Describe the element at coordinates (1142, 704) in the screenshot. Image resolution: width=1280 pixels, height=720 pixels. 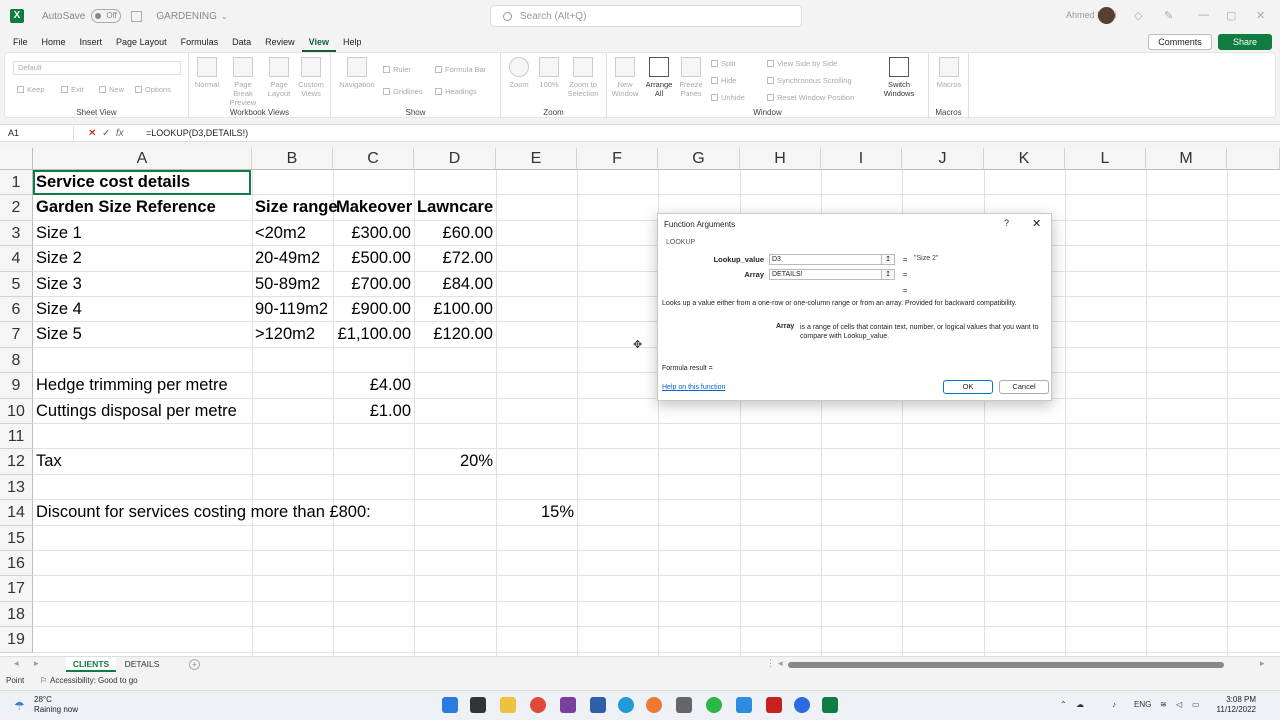
I see `language-indicator: ENG` at that location.